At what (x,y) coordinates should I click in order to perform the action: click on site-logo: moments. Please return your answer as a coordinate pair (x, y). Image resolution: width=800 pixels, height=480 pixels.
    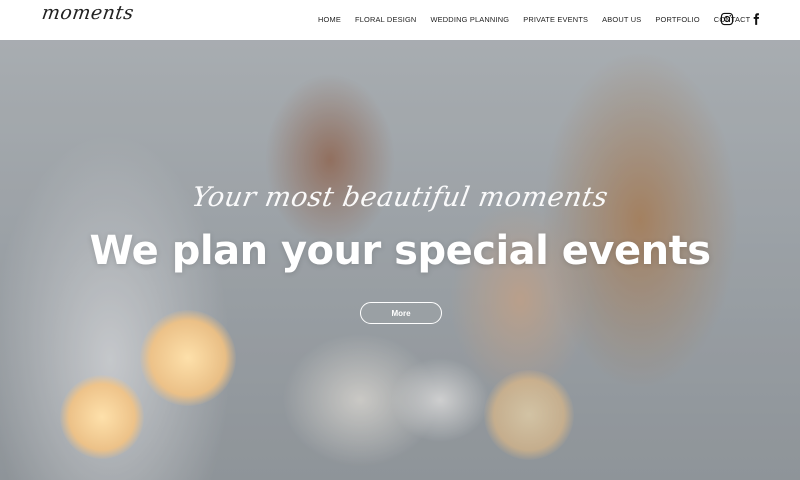
    Looking at the image, I should click on (87, 13).